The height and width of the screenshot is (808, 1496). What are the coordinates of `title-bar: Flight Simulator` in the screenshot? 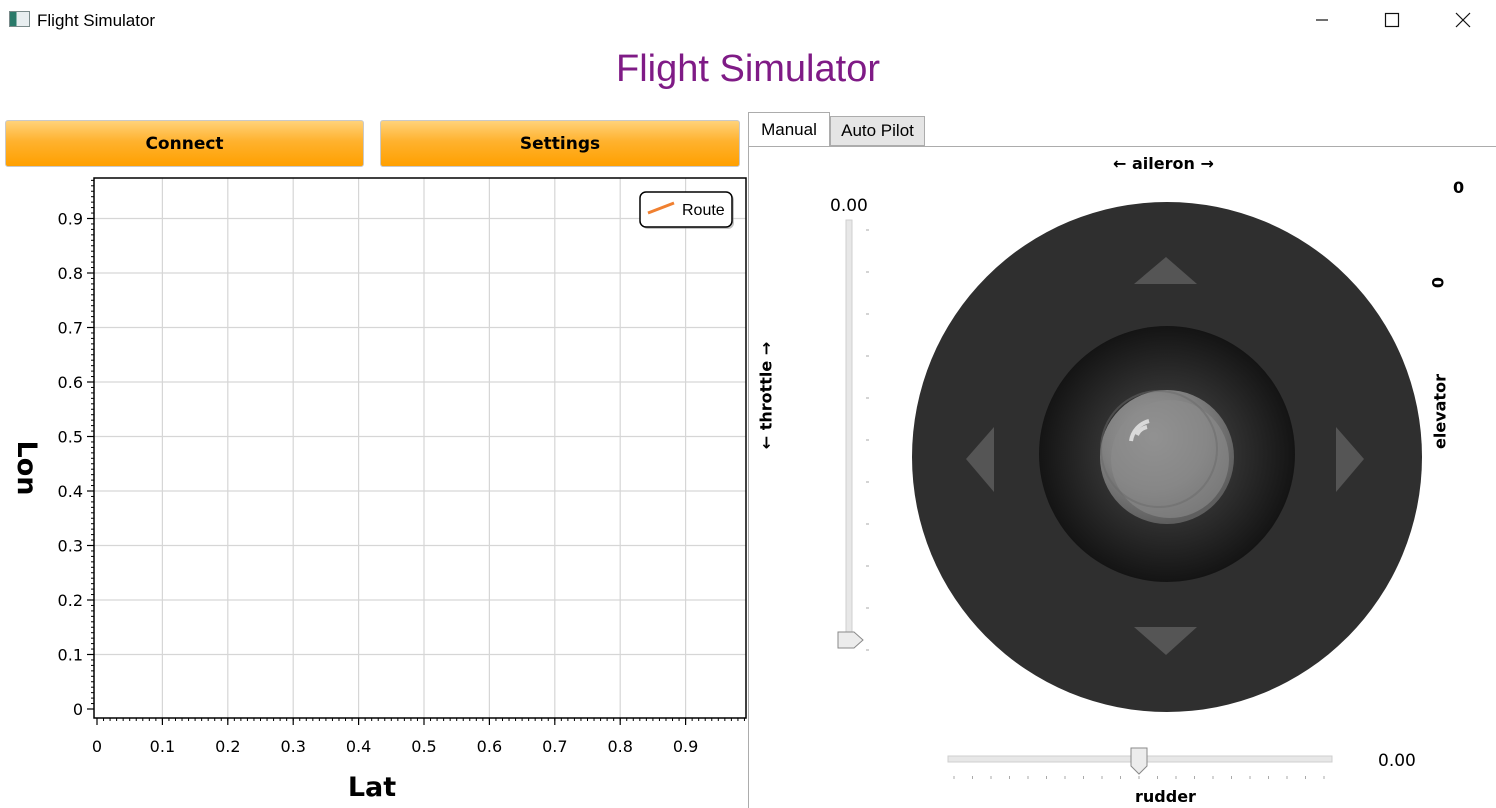 It's located at (748, 20).